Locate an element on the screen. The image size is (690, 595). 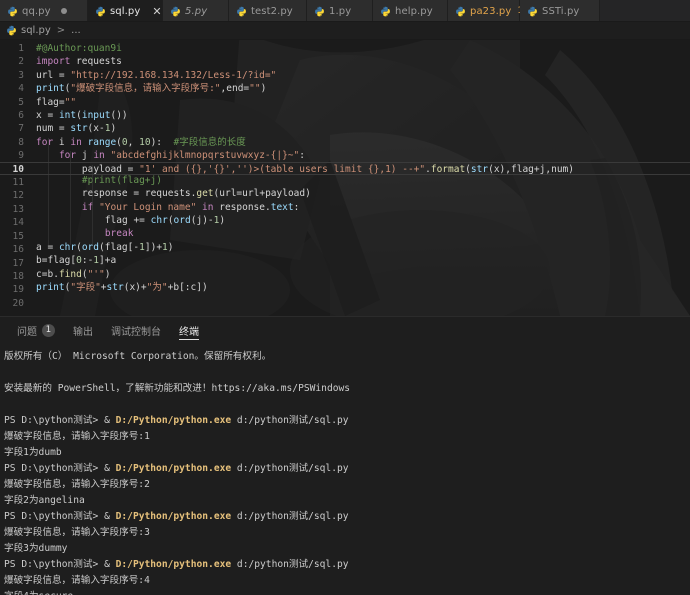
code-line: b=flag[0:-1]+a is located at coordinates (363, 260).